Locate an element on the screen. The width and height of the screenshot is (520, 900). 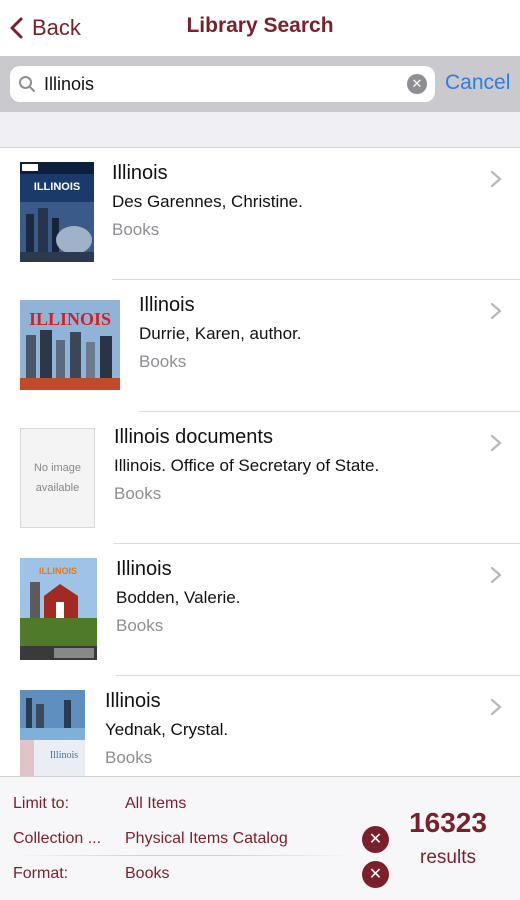
results-count-label: results is located at coordinates (448, 857).